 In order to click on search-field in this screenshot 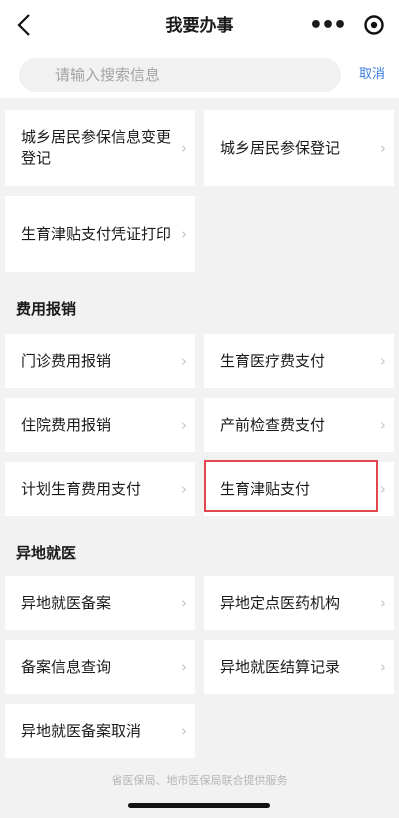, I will do `click(180, 75)`.